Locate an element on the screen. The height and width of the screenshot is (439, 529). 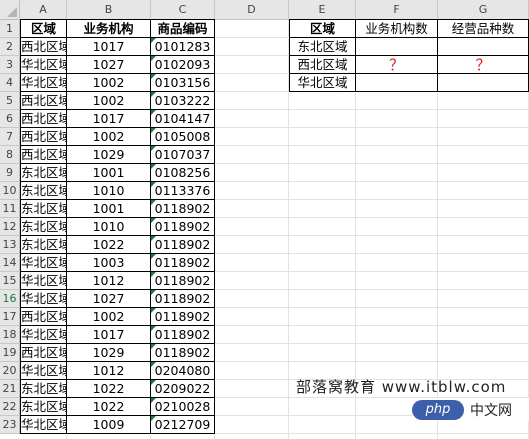
summary-table-header: 业务机构数 is located at coordinates (397, 28).